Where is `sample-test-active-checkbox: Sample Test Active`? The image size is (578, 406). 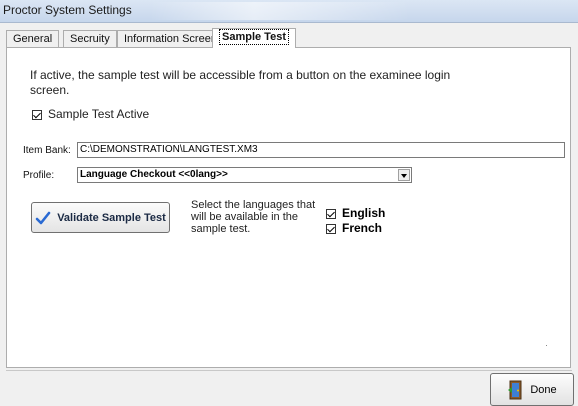
sample-test-active-checkbox: Sample Test Active is located at coordinates (90, 114).